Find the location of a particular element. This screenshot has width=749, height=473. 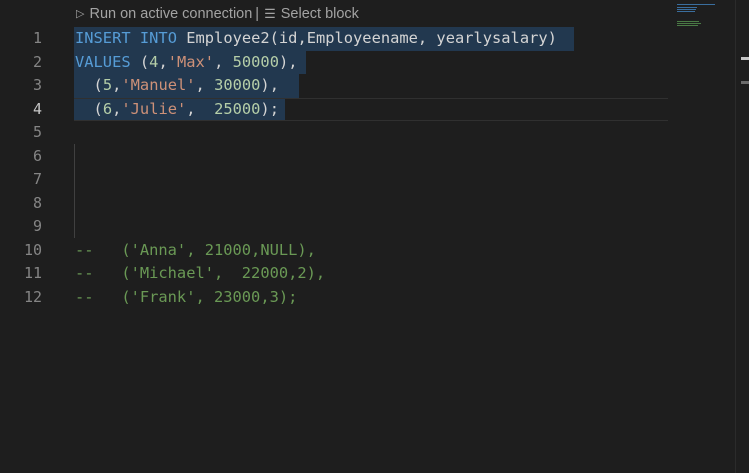

minimap is located at coordinates (711, 236).